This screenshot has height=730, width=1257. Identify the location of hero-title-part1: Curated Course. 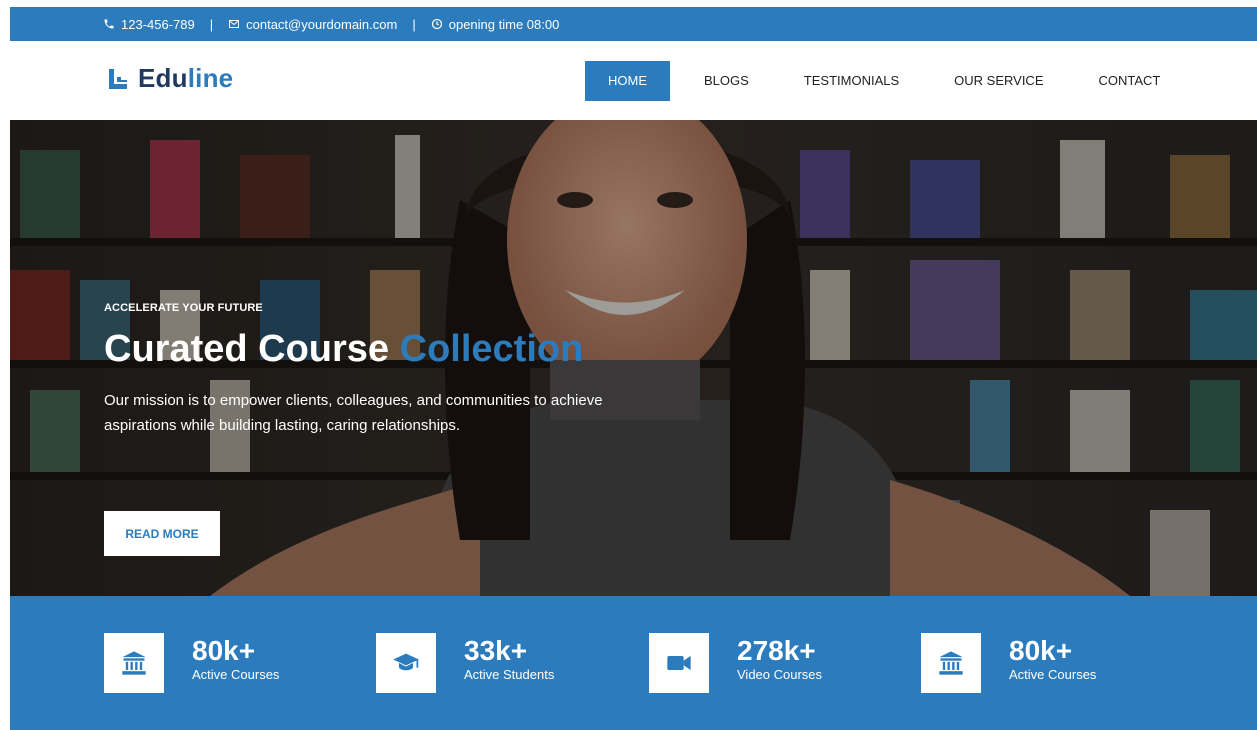
(247, 349).